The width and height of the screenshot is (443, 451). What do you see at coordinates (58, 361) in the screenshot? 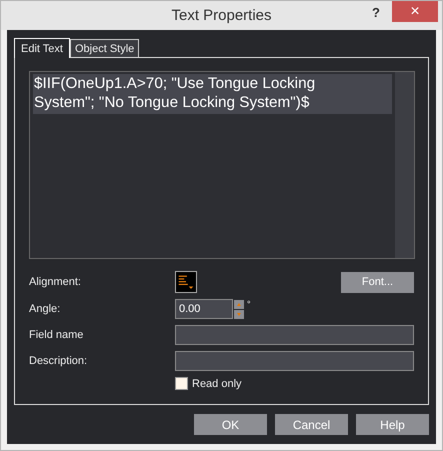
I see `description-label: Description:` at bounding box center [58, 361].